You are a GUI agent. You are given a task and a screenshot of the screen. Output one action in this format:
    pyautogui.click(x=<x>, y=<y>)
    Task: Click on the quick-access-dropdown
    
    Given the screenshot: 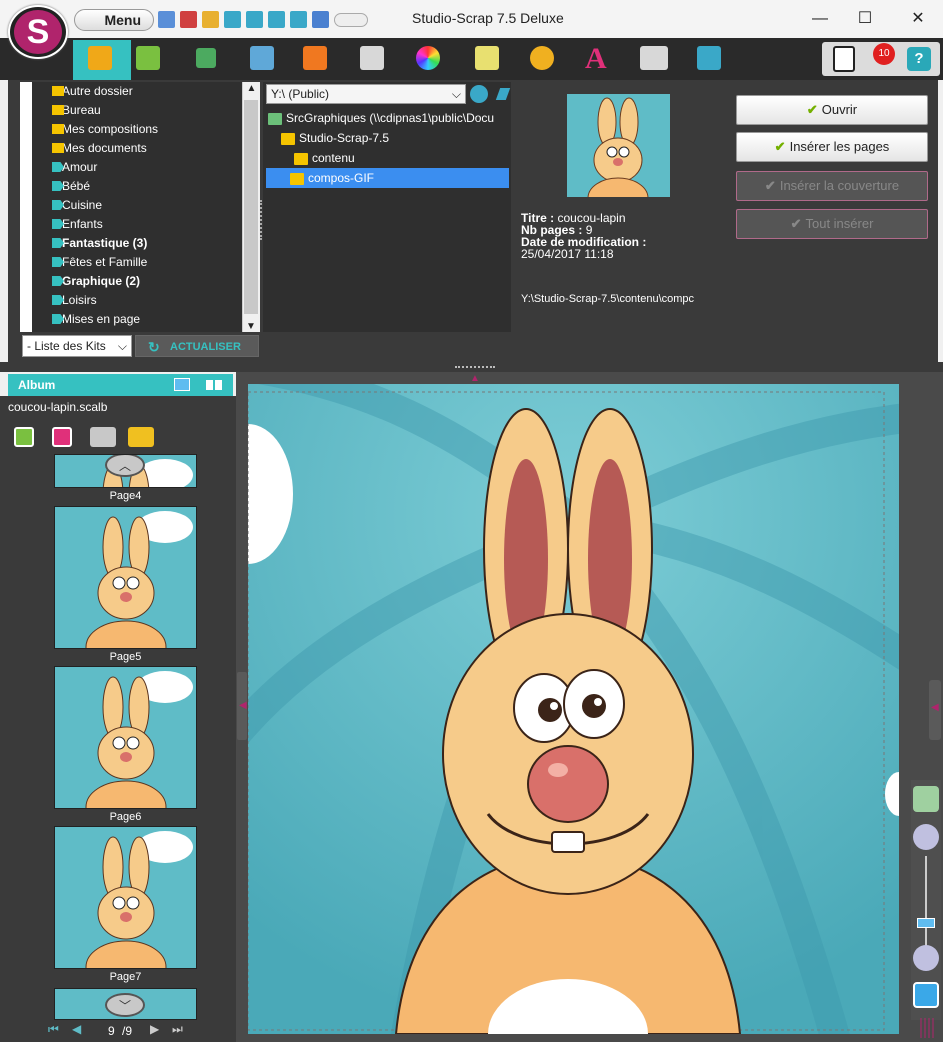 What is the action you would take?
    pyautogui.click(x=351, y=20)
    